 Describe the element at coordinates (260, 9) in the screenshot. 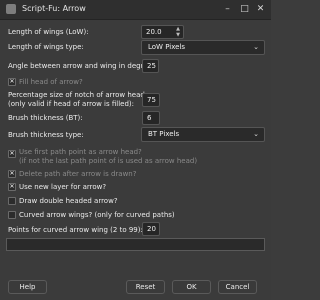

I see `close-button: ✕` at that location.